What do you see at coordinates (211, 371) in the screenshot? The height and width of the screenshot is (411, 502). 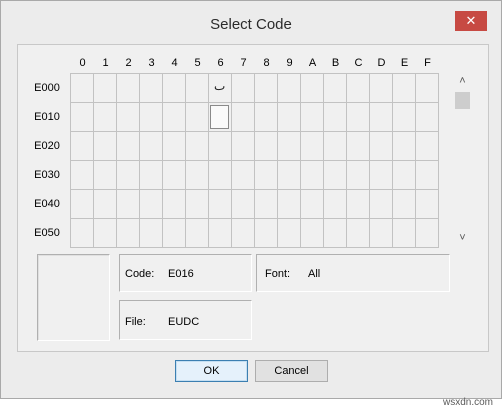 I see `ok-button: OK` at bounding box center [211, 371].